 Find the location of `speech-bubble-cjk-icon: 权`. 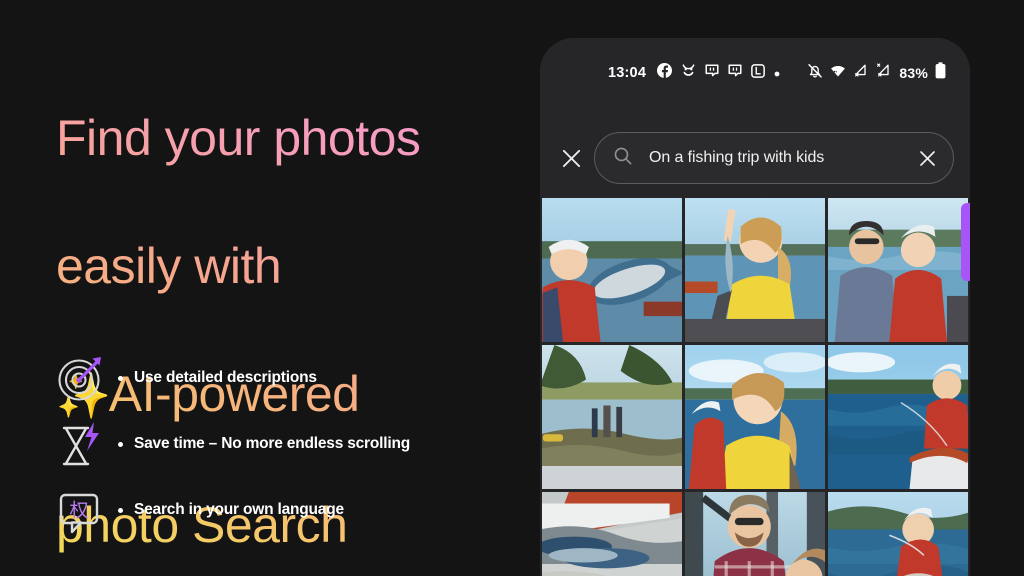

speech-bubble-cjk-icon: 权 is located at coordinates (84, 510).